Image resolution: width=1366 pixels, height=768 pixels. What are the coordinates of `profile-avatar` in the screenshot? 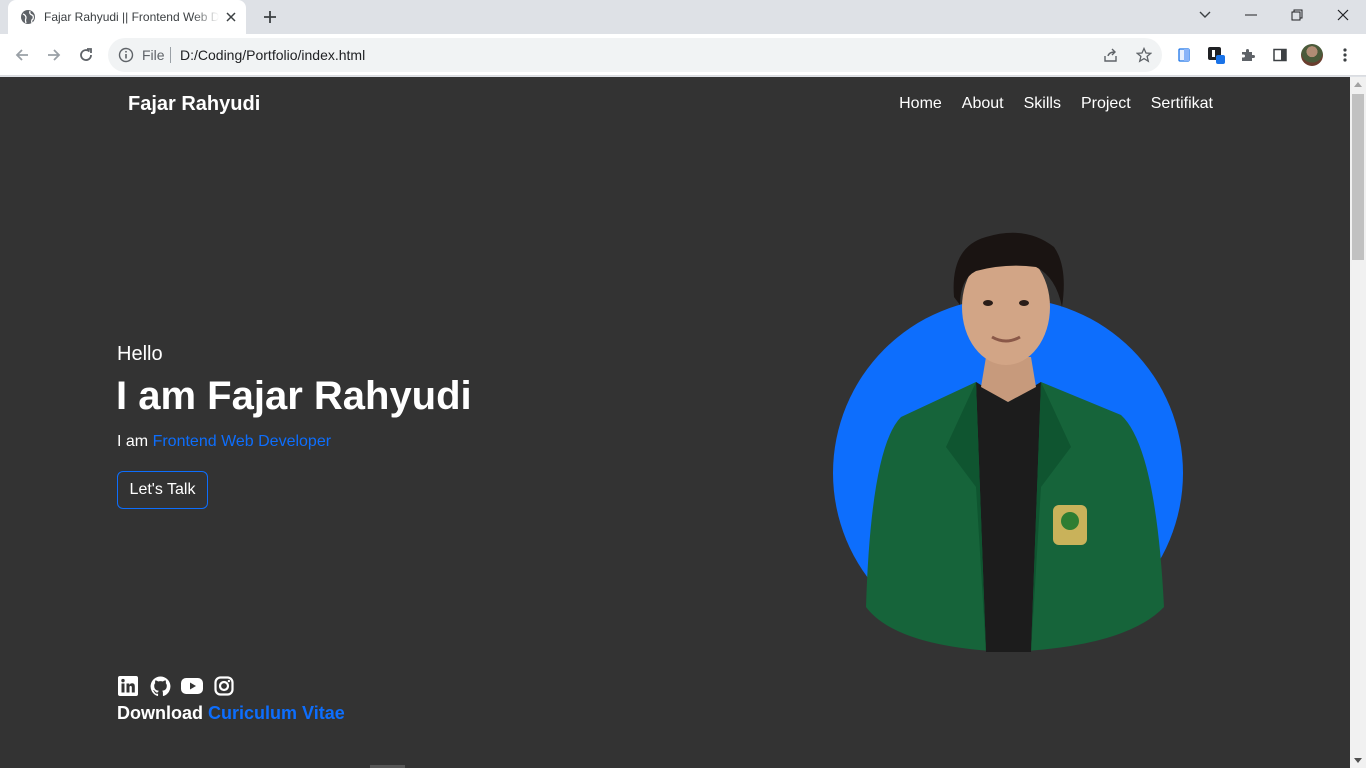 It's located at (1312, 55).